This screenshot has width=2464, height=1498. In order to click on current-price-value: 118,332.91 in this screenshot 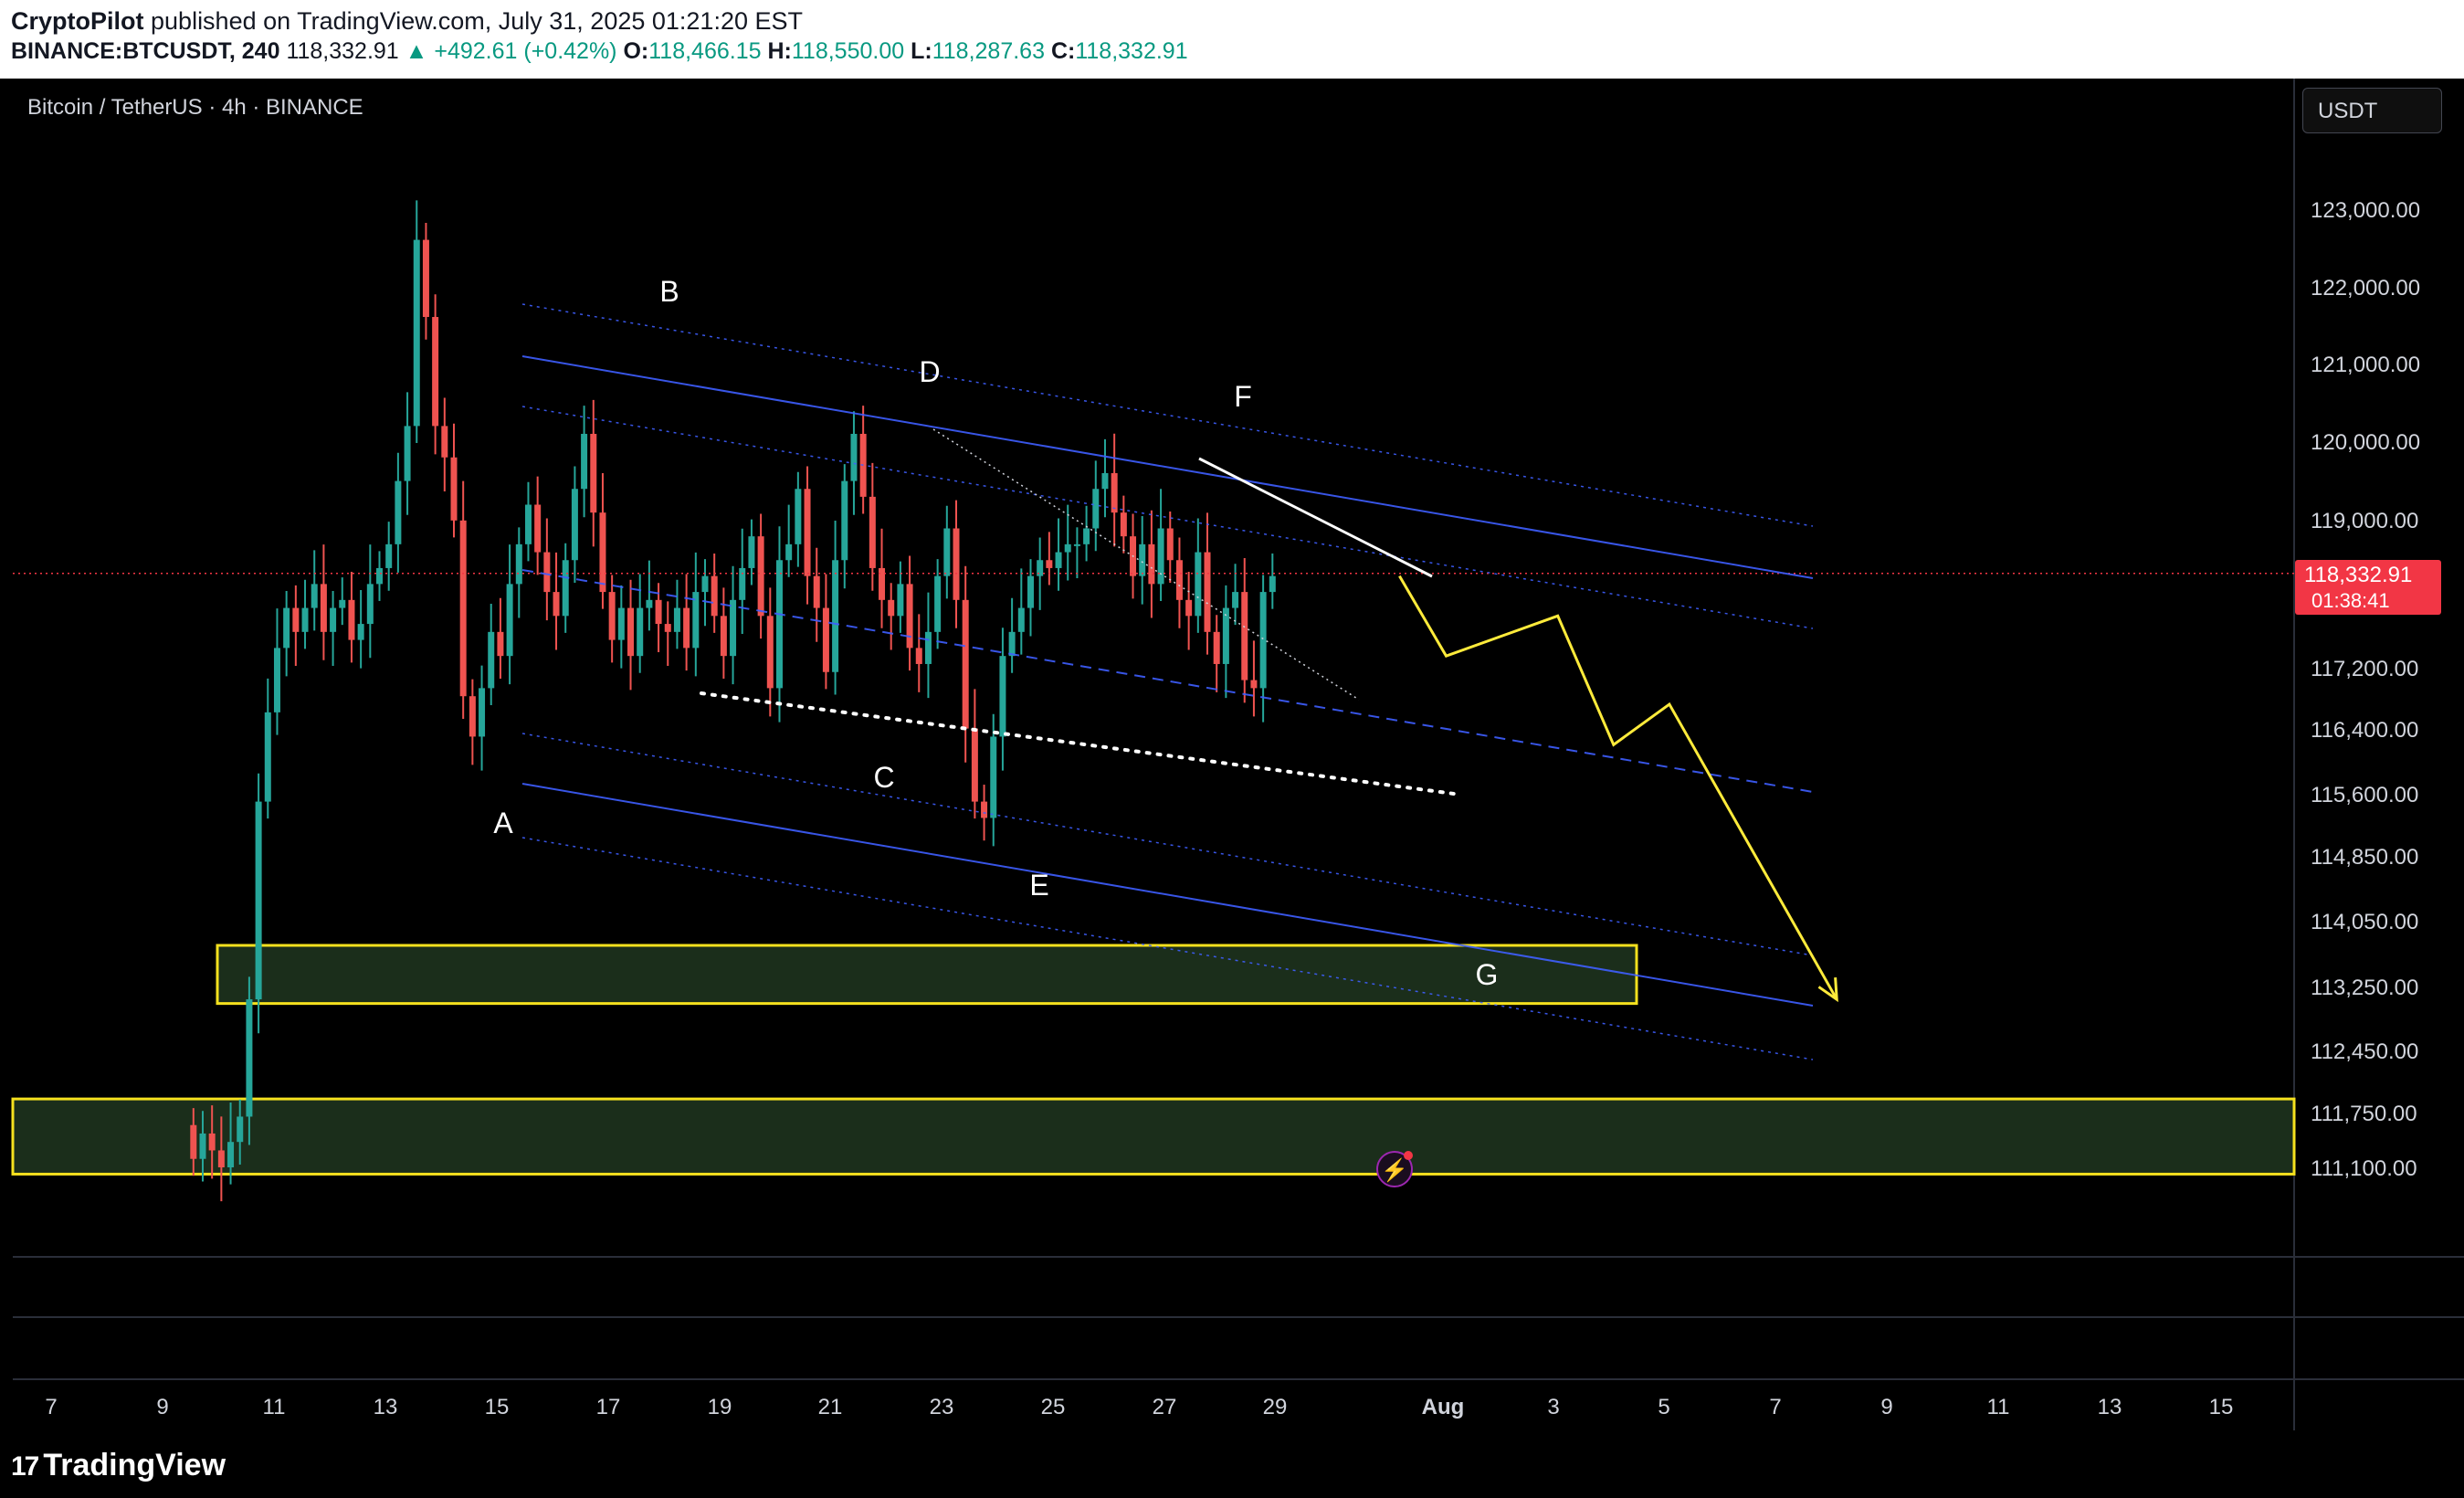, I will do `click(2358, 575)`.